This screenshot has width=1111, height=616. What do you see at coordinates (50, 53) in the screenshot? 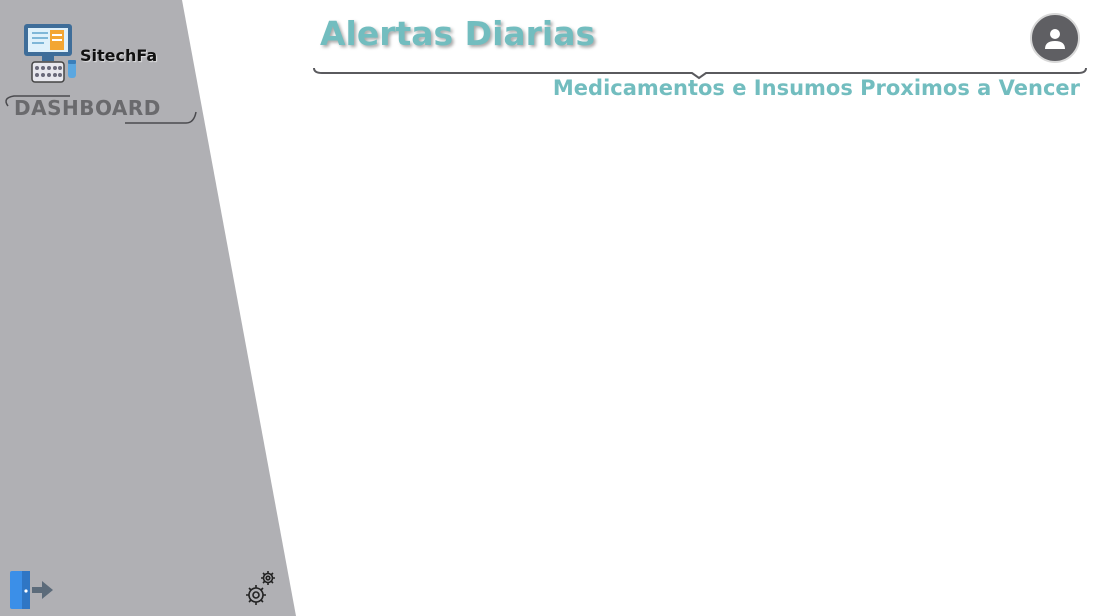
I see `pharmacy-computer-icon` at bounding box center [50, 53].